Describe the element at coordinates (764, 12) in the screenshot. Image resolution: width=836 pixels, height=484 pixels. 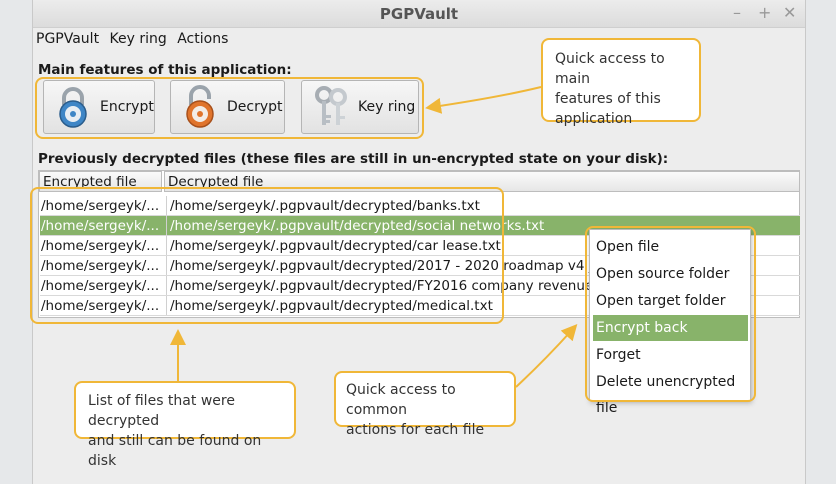
I see `maximize-icon: +` at that location.